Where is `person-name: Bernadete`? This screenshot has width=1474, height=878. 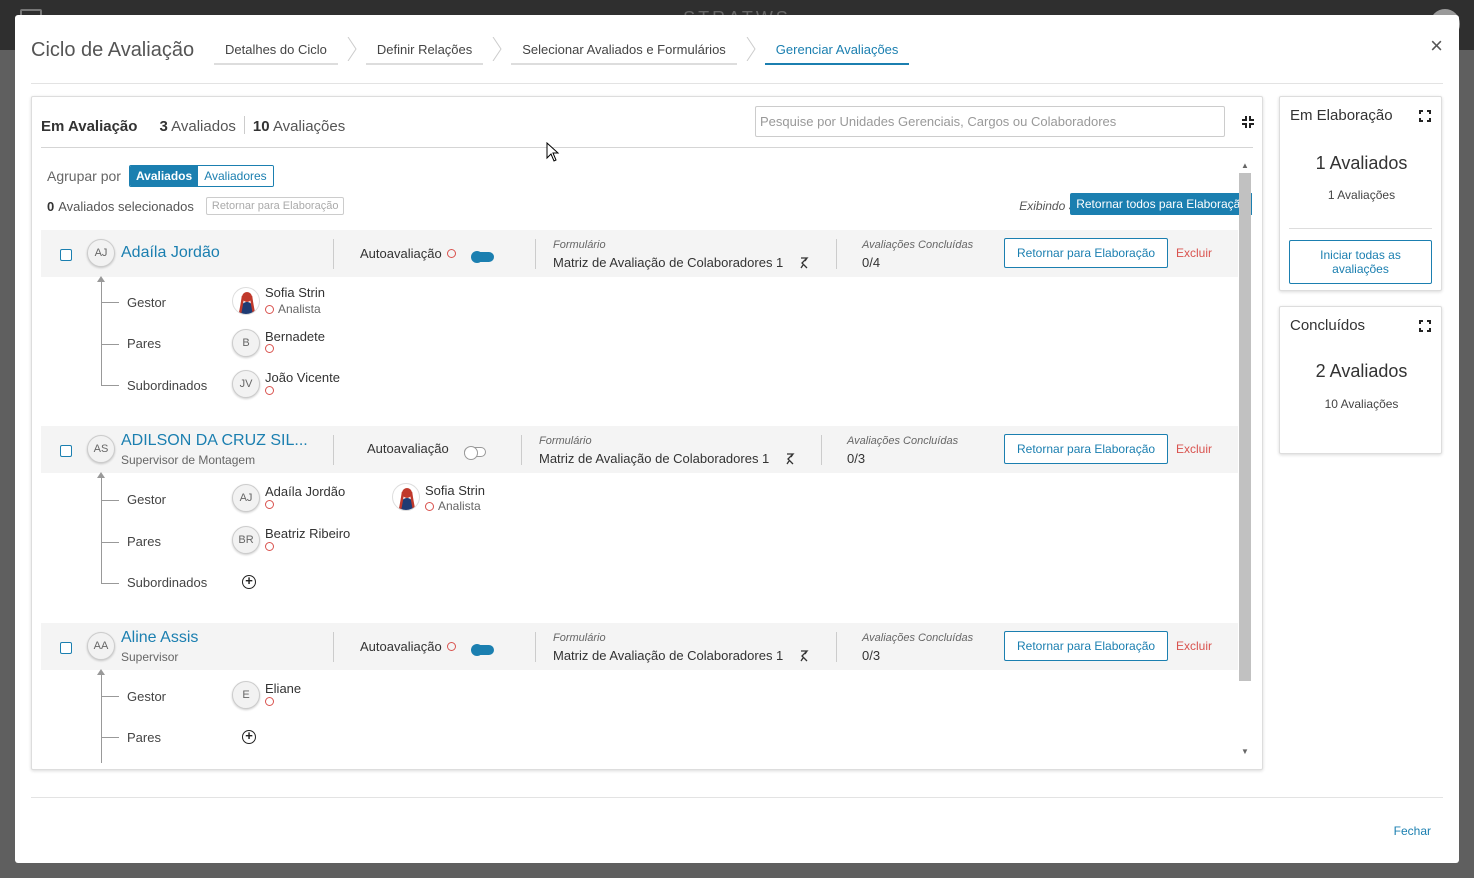
person-name: Bernadete is located at coordinates (295, 336).